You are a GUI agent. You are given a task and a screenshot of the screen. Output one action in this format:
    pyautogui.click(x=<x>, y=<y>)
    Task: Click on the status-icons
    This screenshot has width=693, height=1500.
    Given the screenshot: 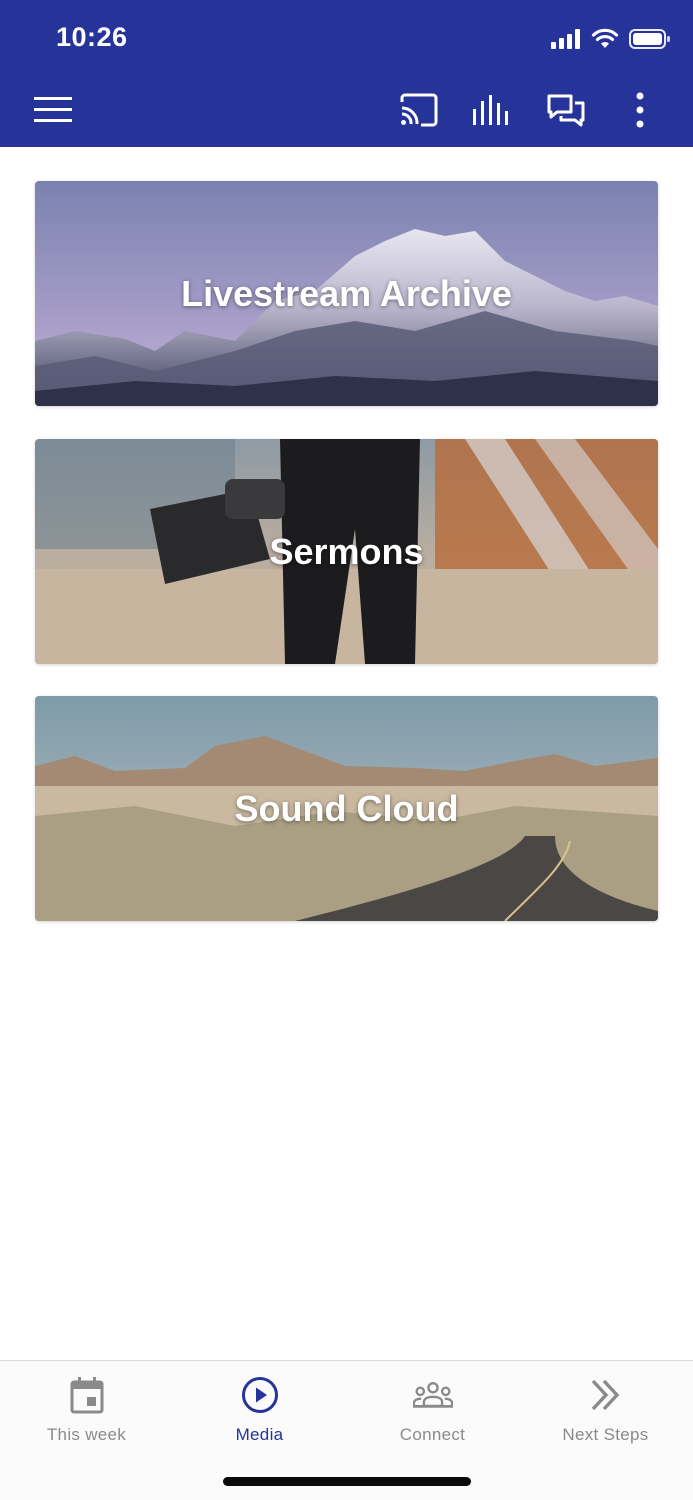 What is the action you would take?
    pyautogui.click(x=611, y=39)
    